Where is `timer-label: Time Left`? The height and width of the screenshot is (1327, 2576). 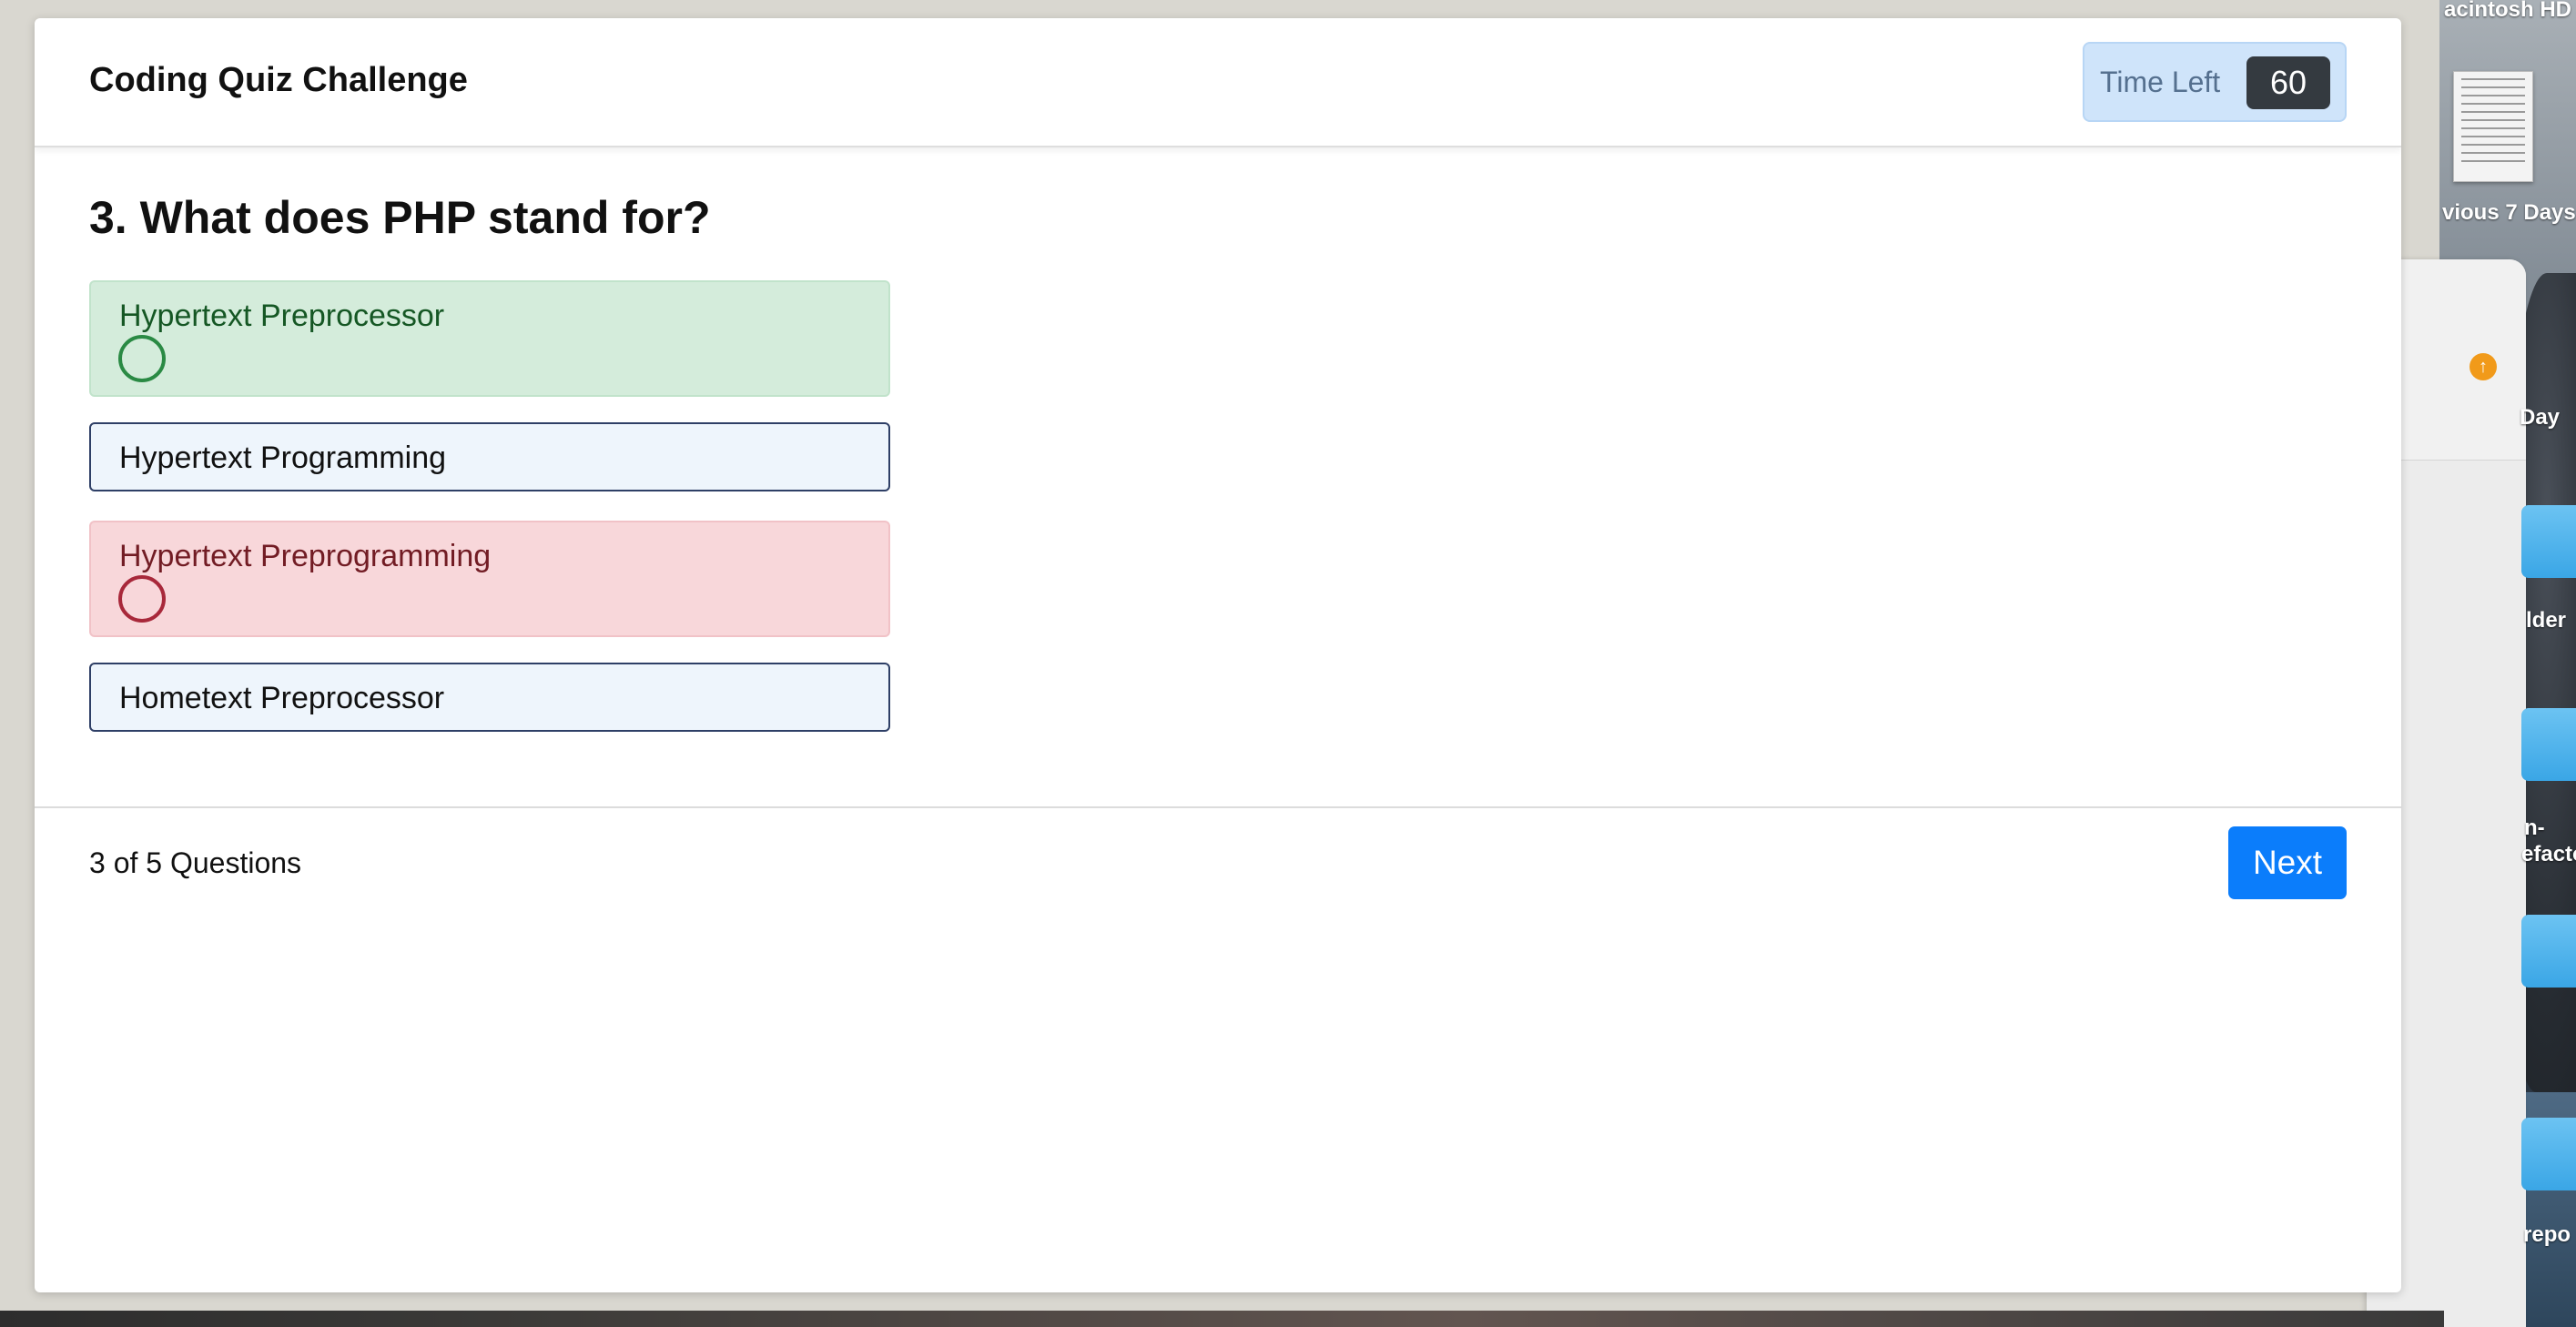 timer-label: Time Left is located at coordinates (2160, 82).